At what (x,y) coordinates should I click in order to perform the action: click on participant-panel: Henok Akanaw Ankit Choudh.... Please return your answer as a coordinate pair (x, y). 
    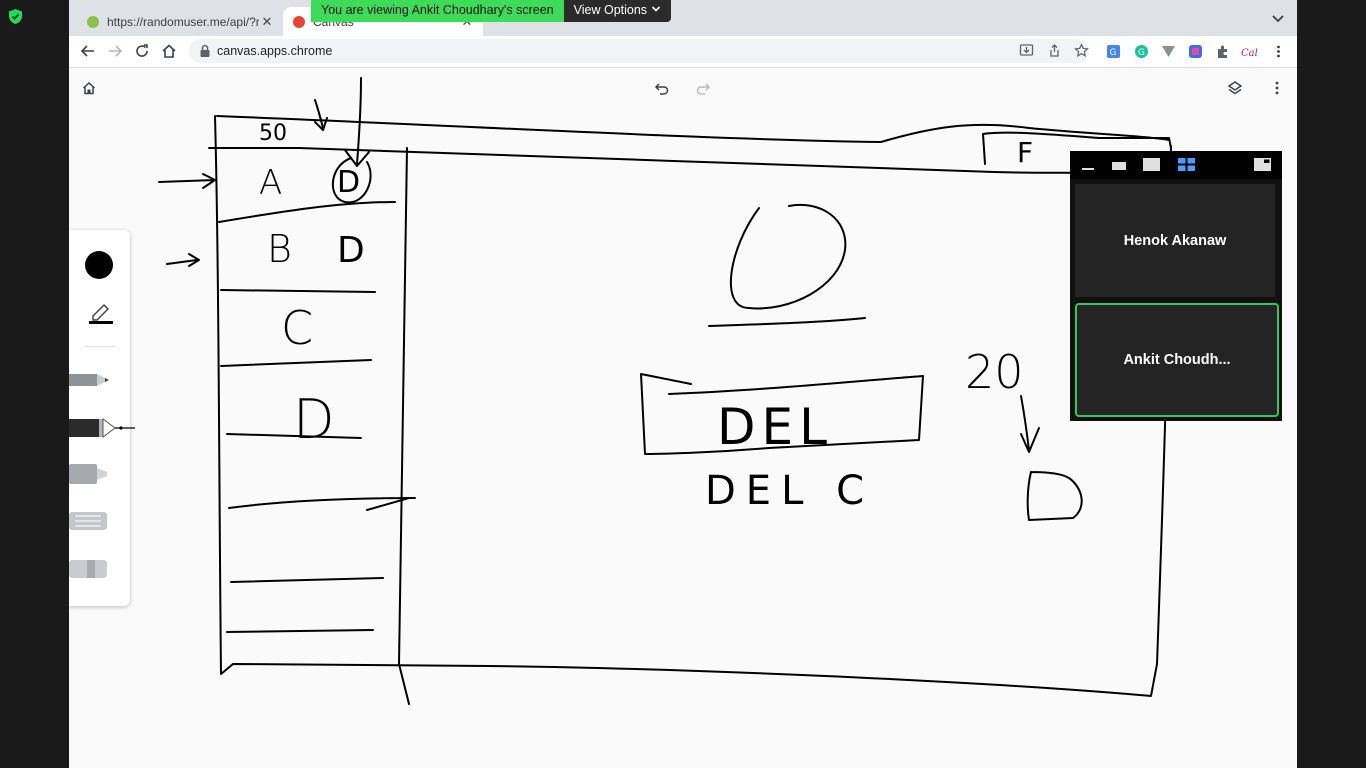
    Looking at the image, I should click on (1176, 286).